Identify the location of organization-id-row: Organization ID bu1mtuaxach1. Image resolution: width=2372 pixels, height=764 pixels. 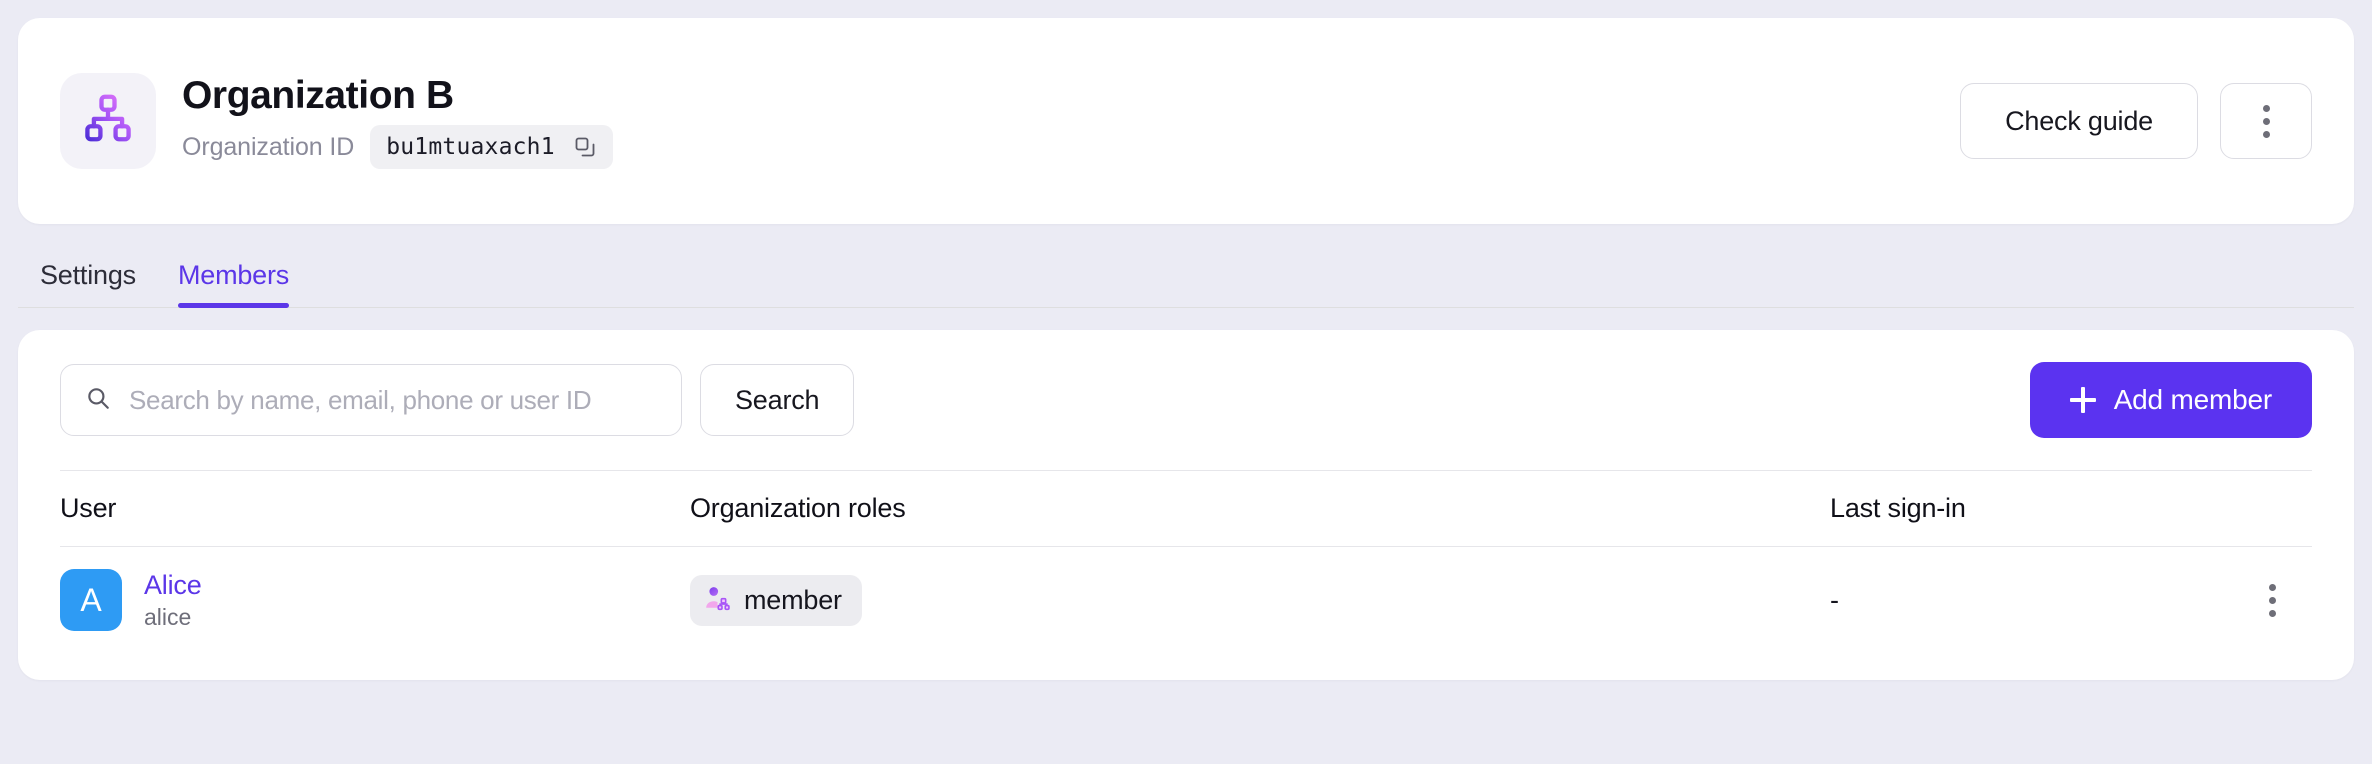
(397, 147).